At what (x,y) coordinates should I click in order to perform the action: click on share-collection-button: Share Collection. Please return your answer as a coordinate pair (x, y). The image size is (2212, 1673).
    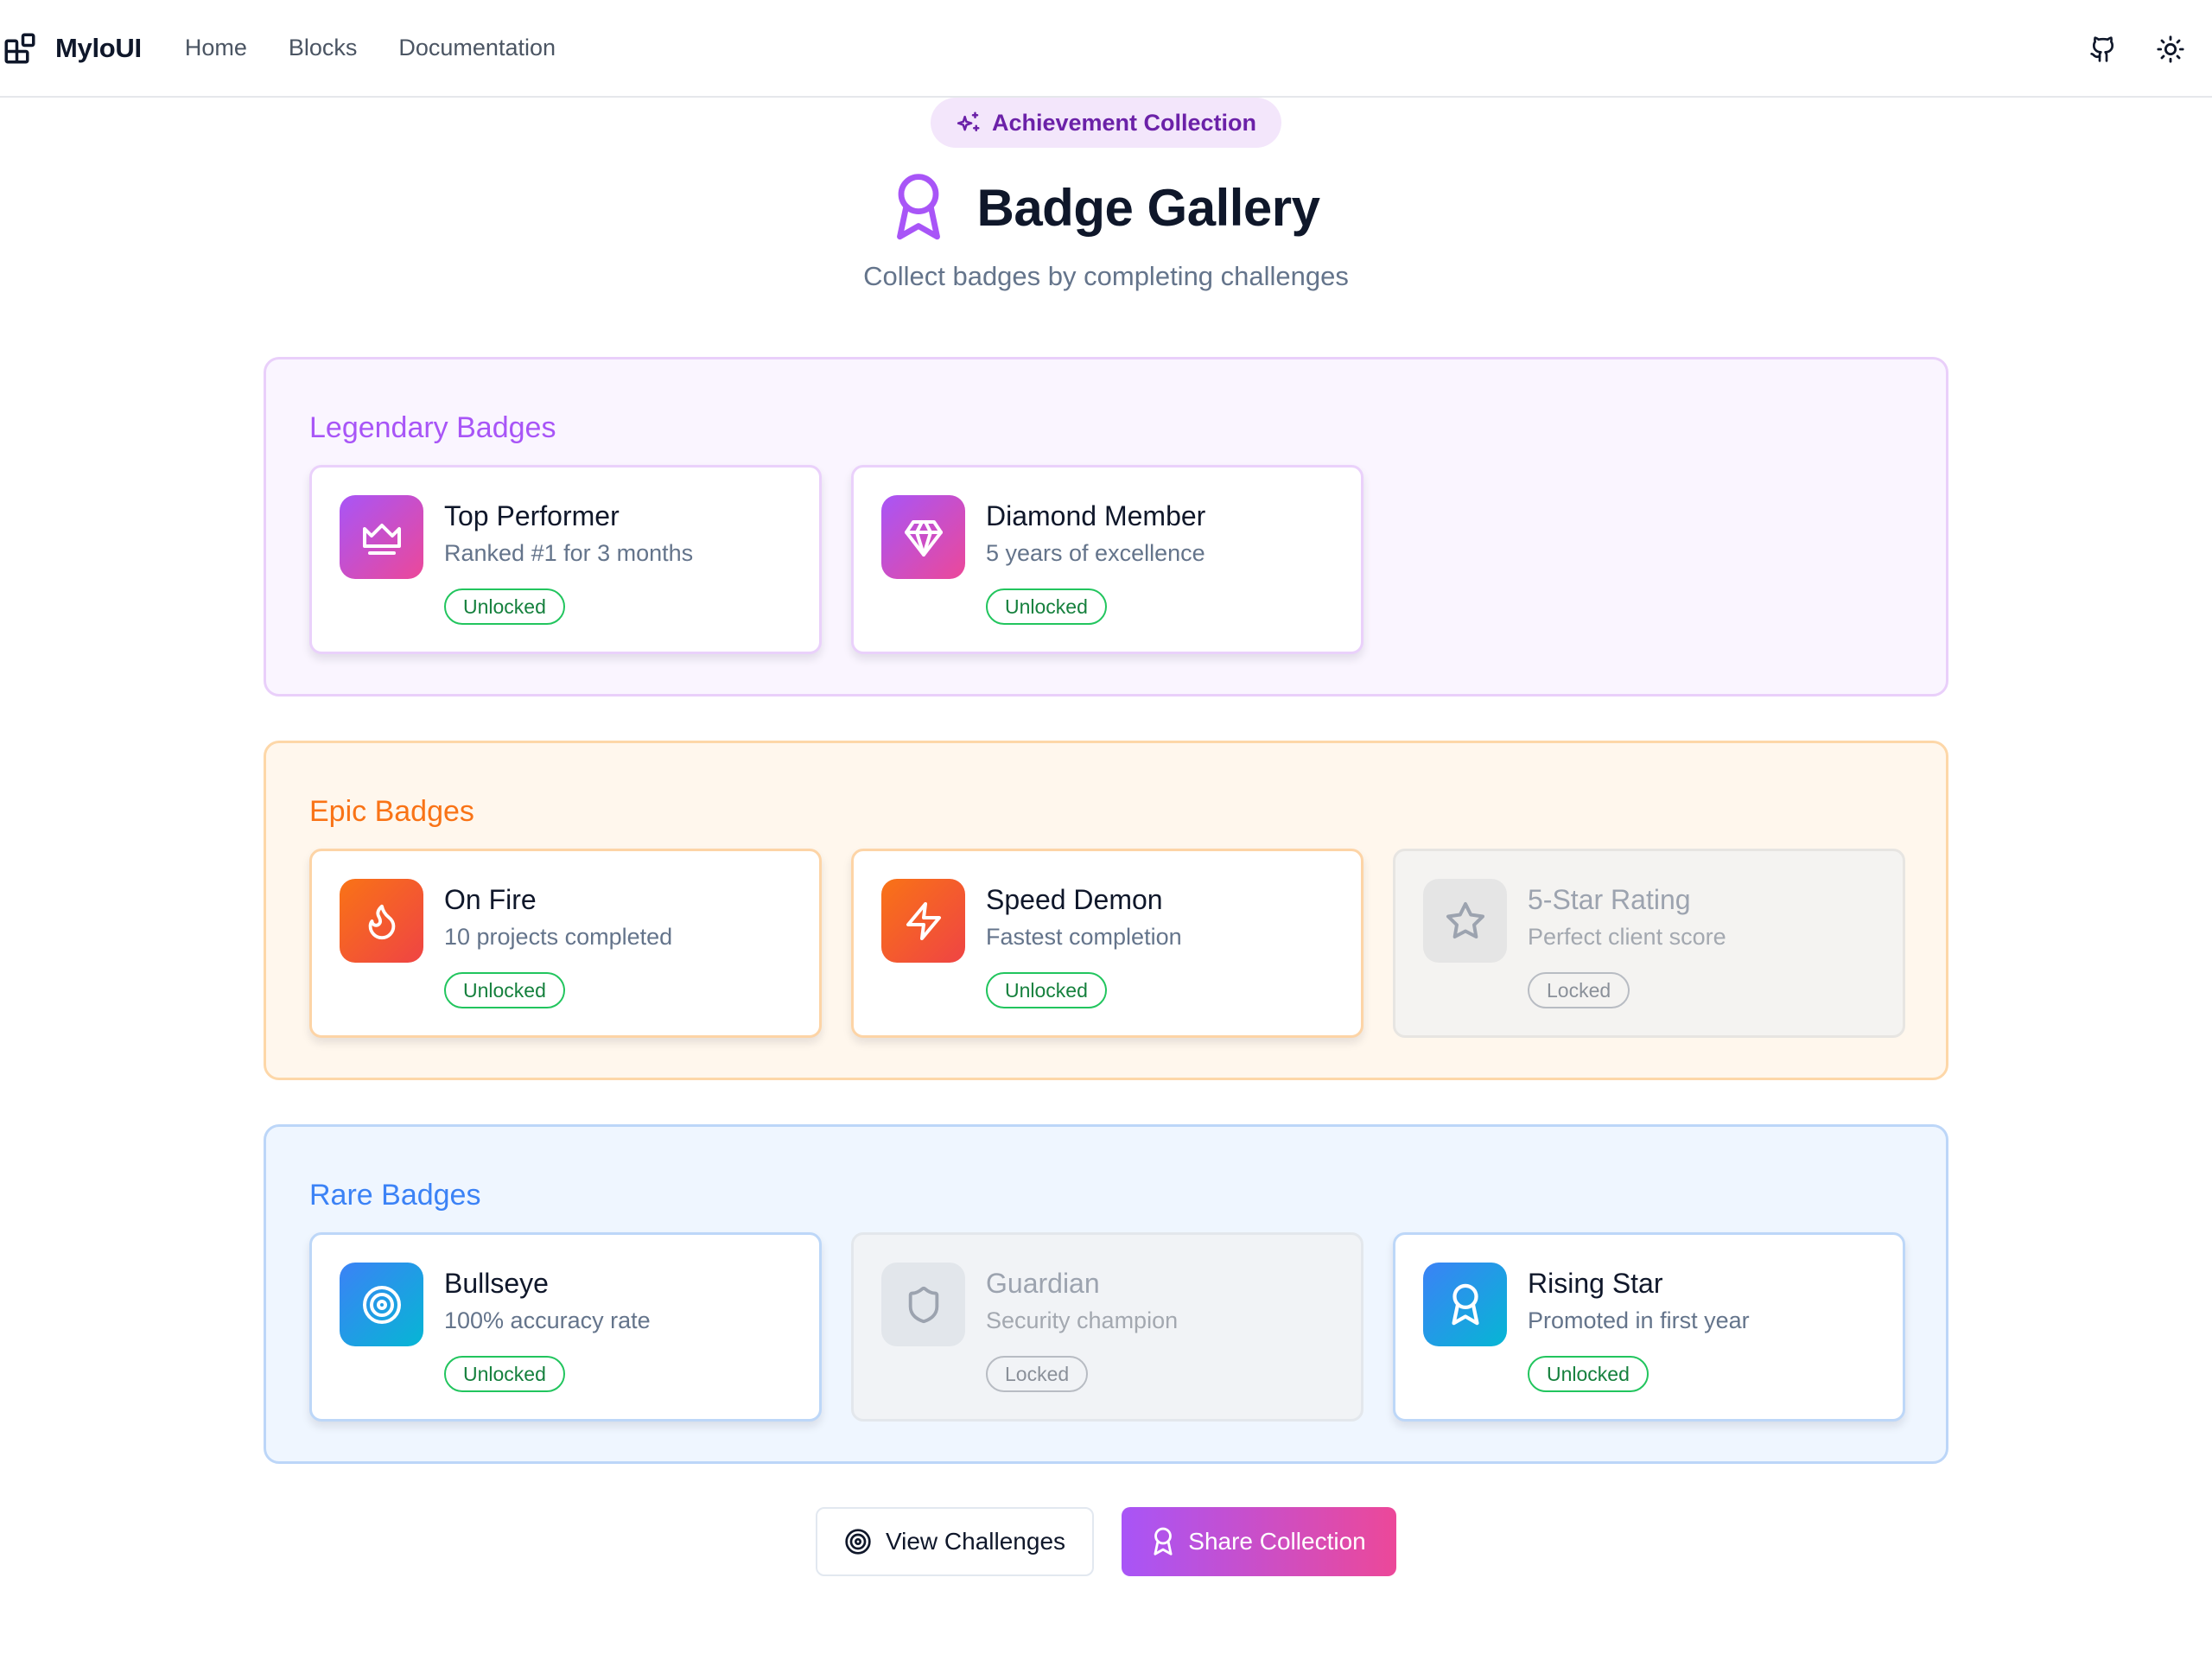
    Looking at the image, I should click on (1259, 1541).